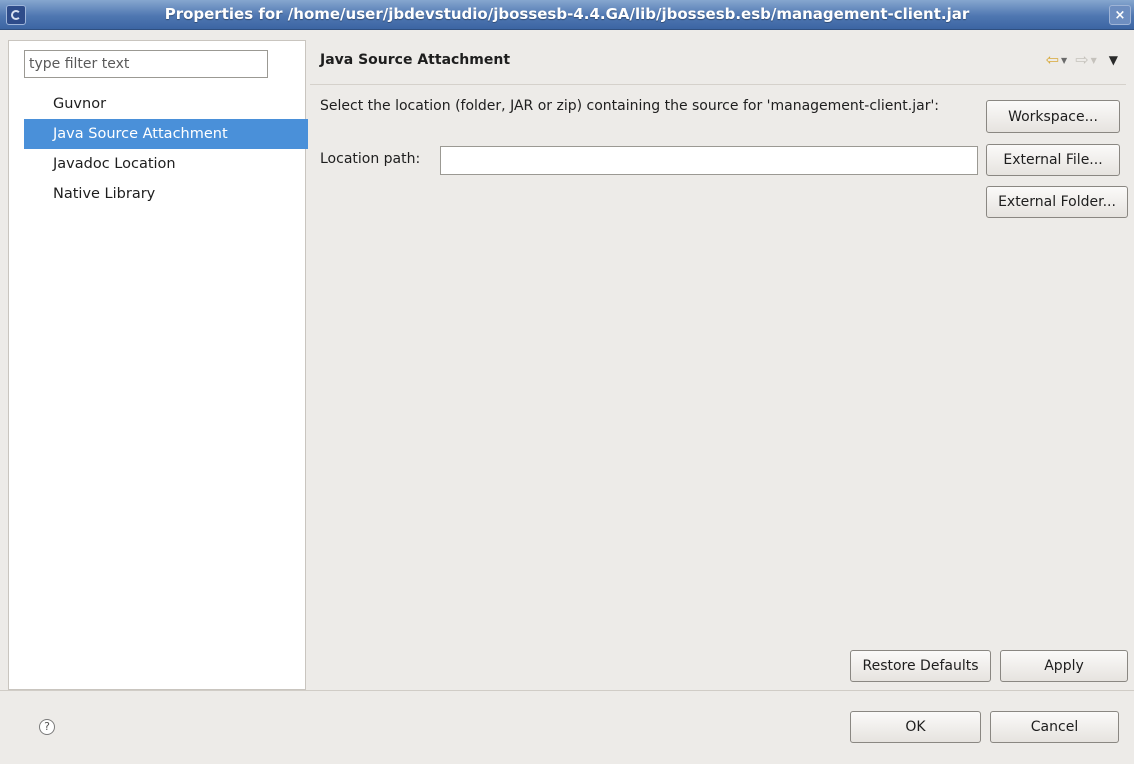 The width and height of the screenshot is (1134, 764). Describe the element at coordinates (920, 666) in the screenshot. I see `restore-defaults-button: Restore Defaults` at that location.